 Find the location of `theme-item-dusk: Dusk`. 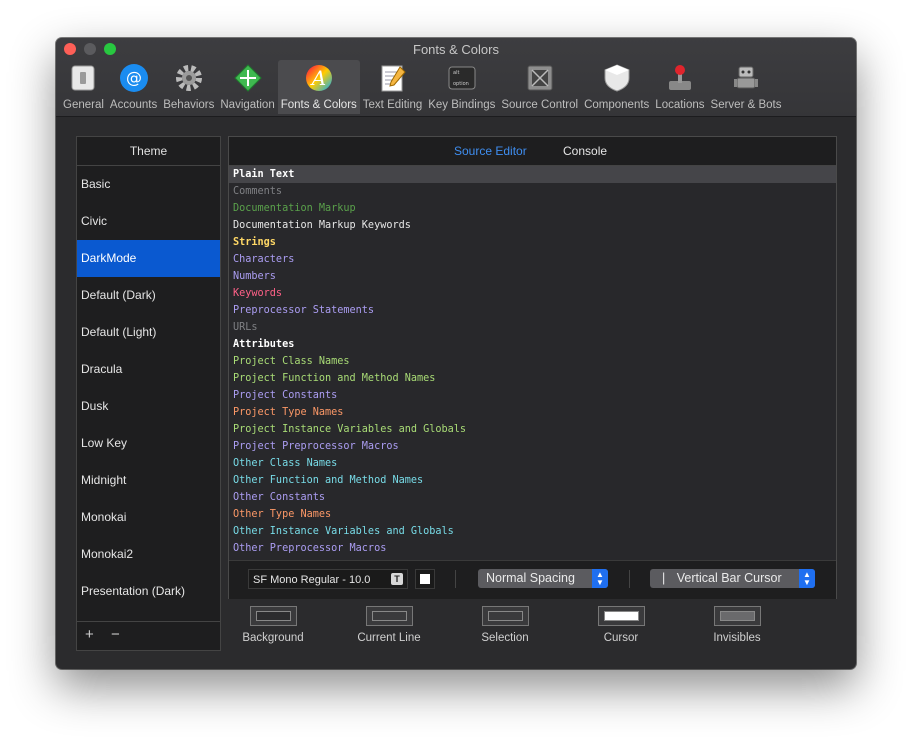

theme-item-dusk: Dusk is located at coordinates (148, 406).